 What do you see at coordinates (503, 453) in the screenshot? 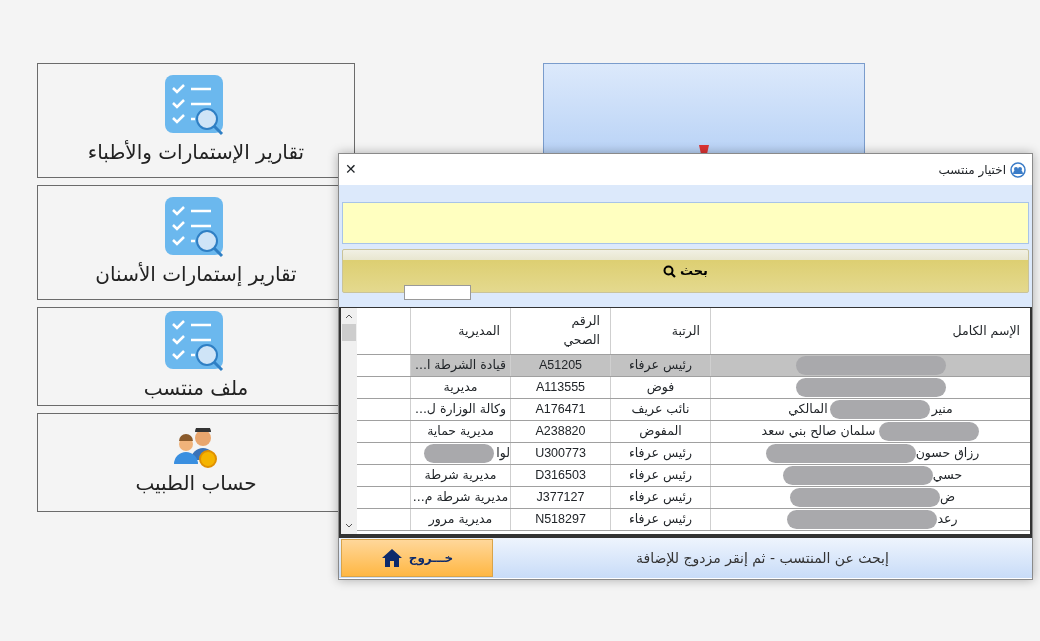
I see `table-cell: لوا` at bounding box center [503, 453].